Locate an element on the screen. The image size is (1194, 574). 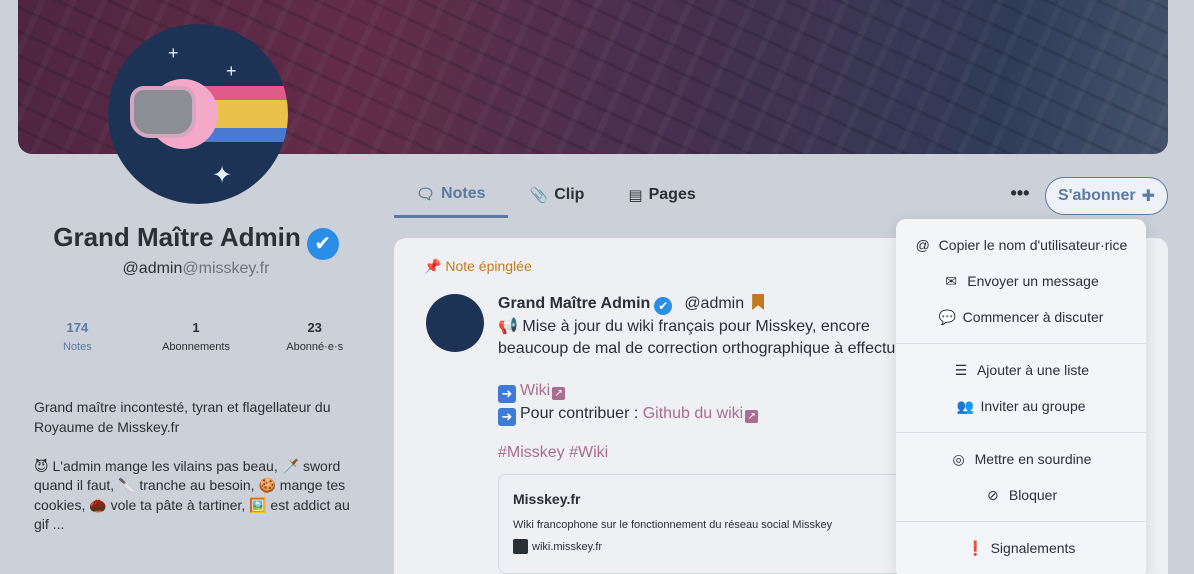
profile-host: @misskey.fr is located at coordinates (226, 268).